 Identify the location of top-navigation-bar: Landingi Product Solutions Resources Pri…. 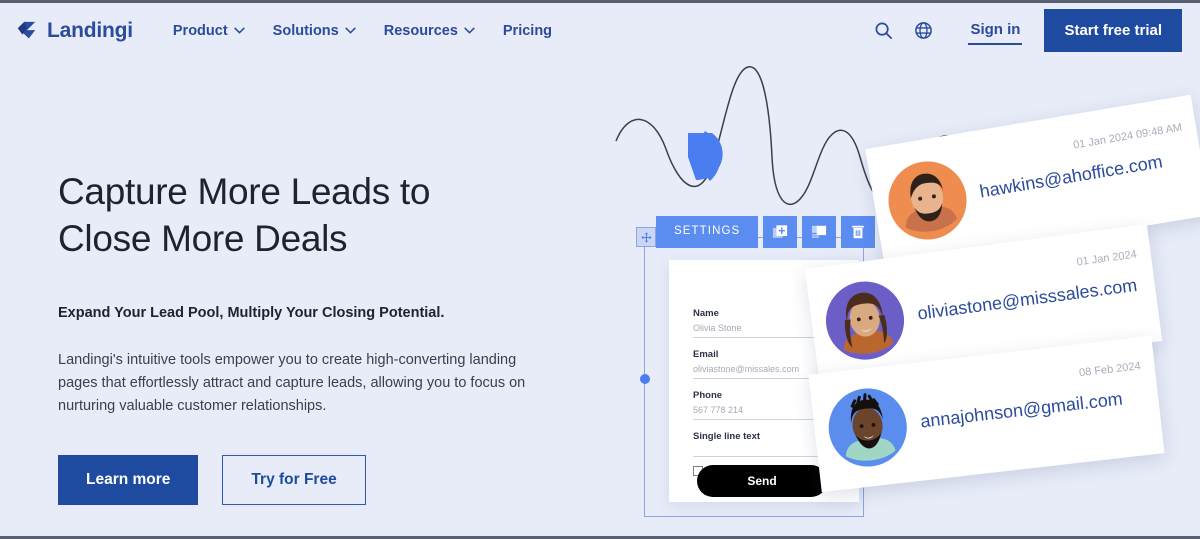
(600, 30).